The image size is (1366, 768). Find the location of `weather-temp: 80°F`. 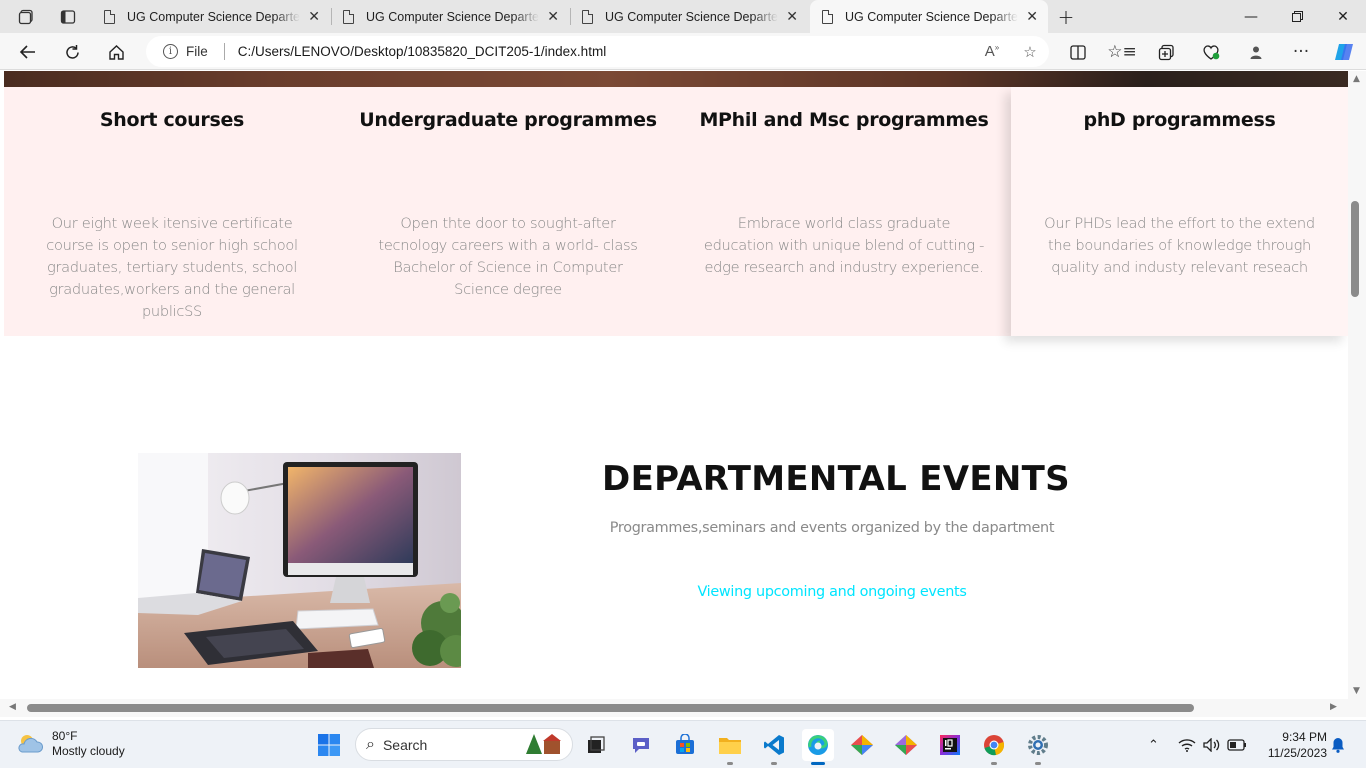

weather-temp: 80°F is located at coordinates (65, 736).